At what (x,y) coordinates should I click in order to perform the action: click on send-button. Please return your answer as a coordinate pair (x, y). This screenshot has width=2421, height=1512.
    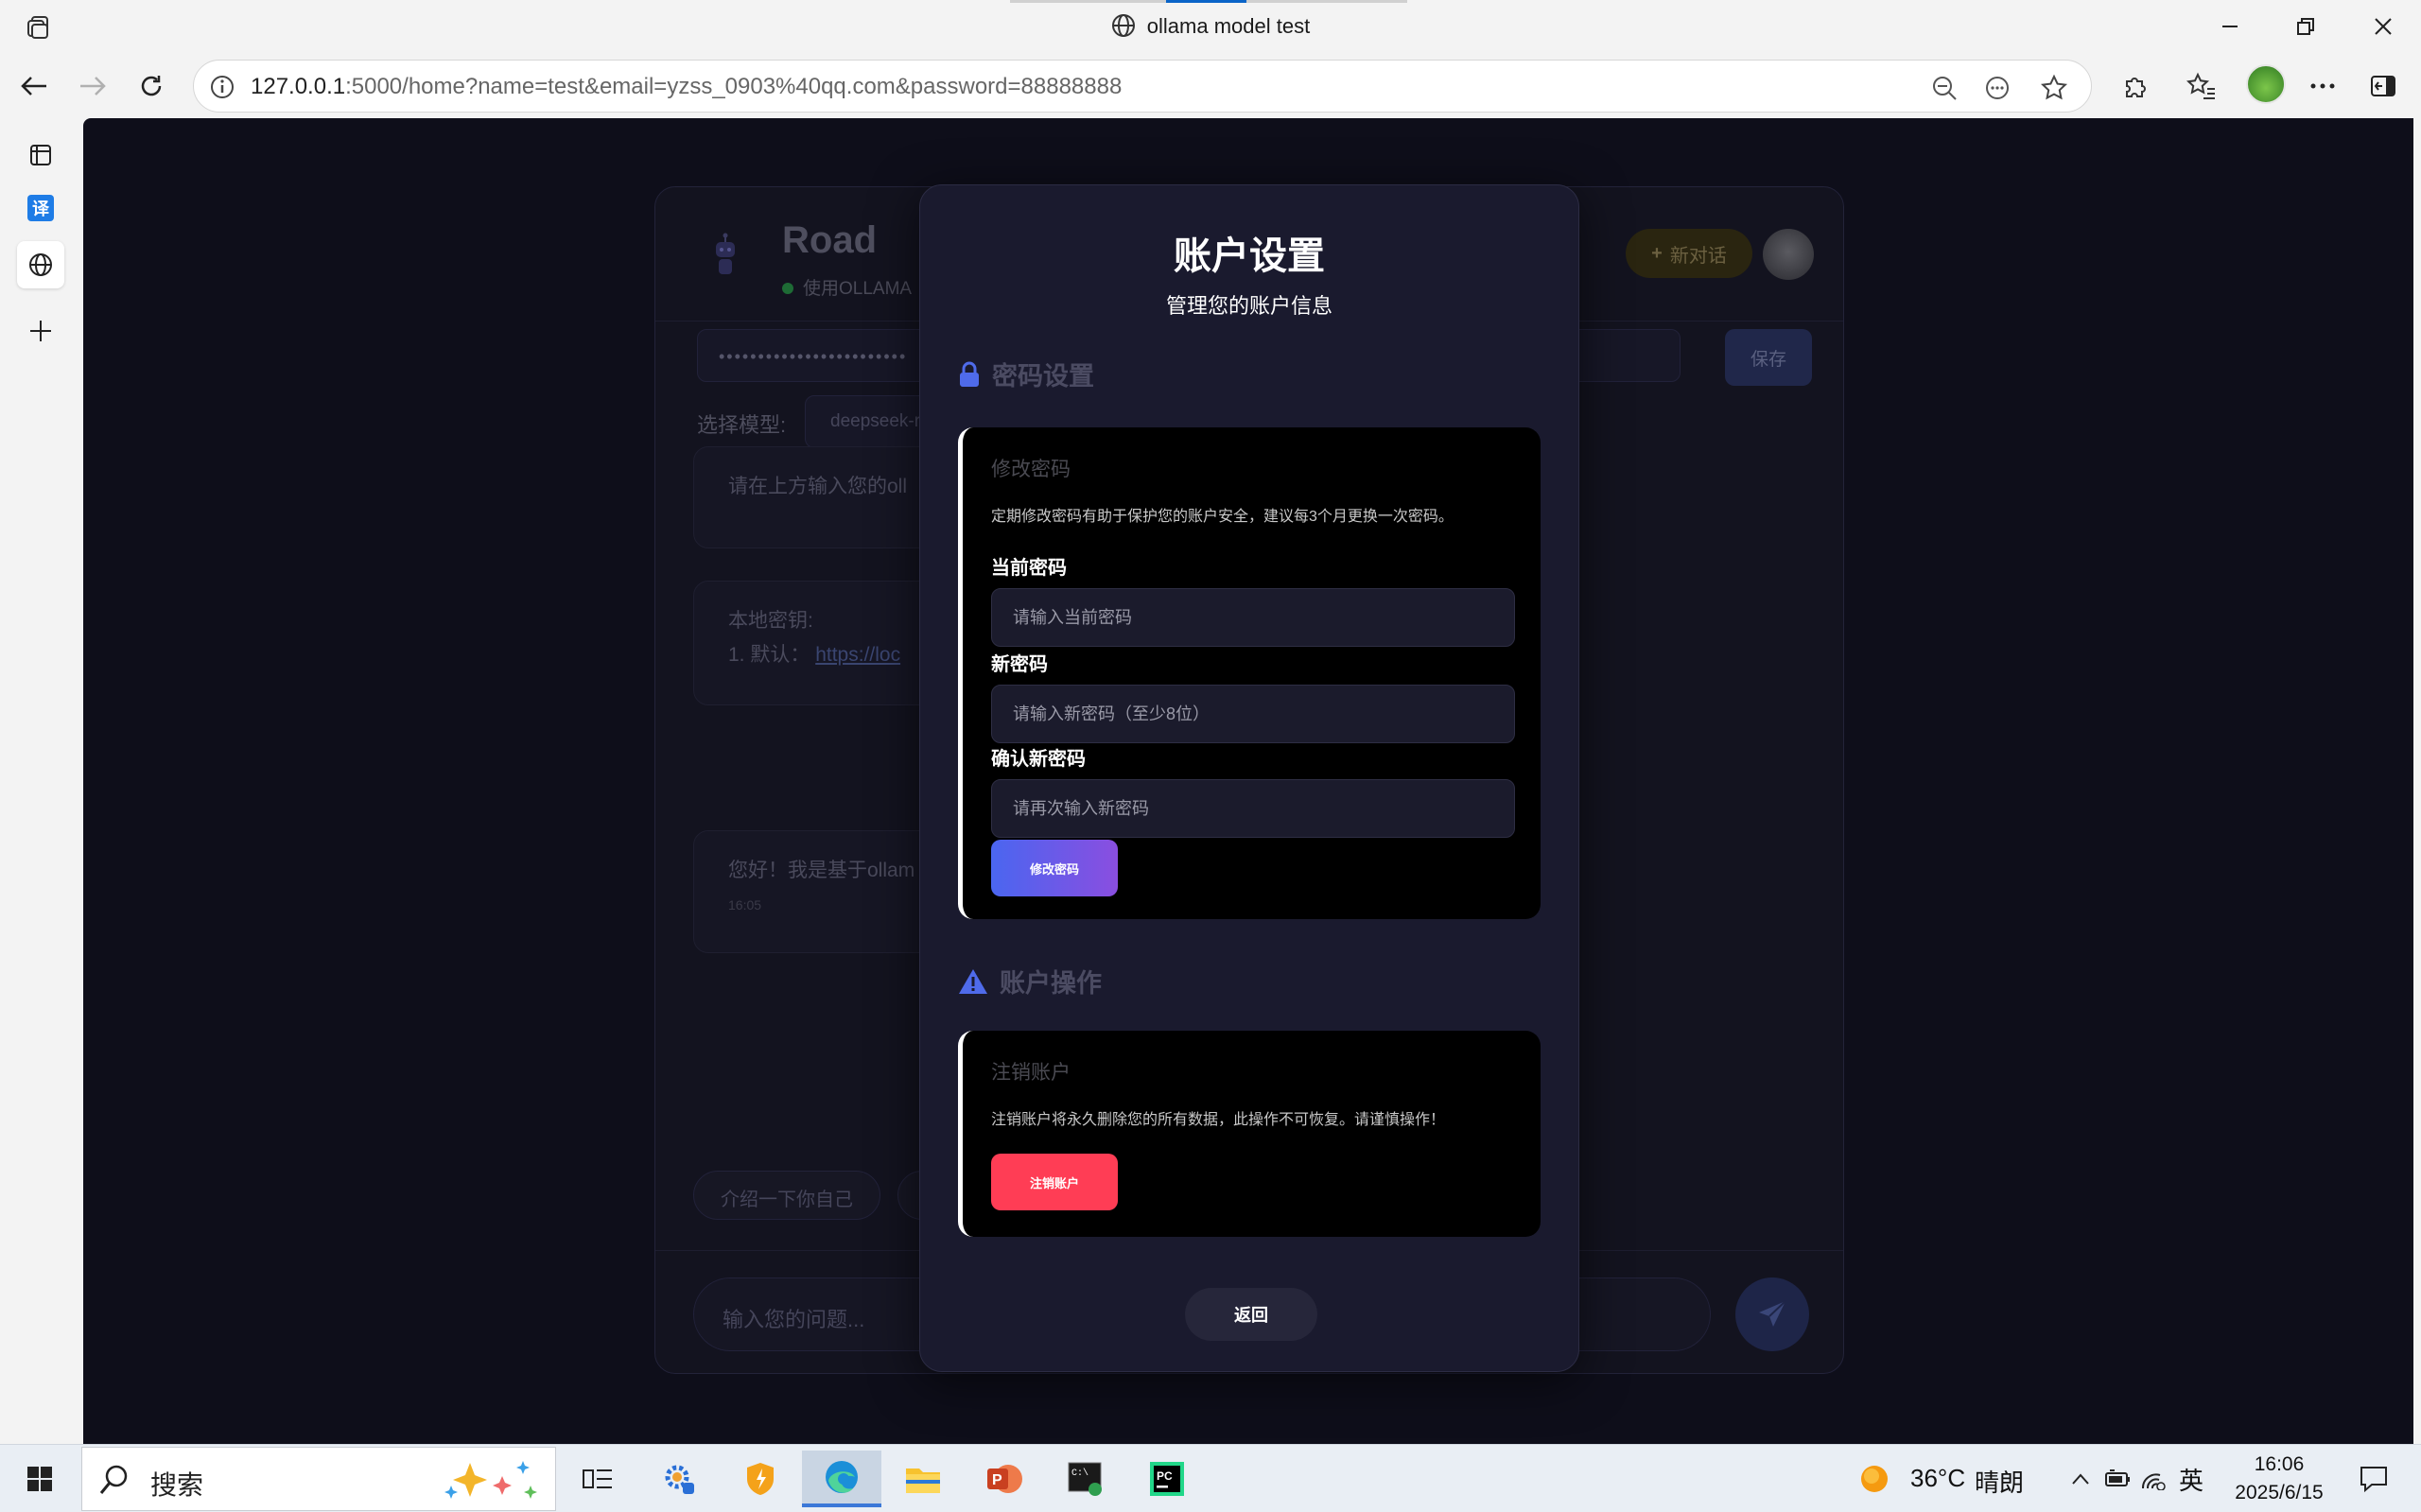
    Looking at the image, I should click on (1772, 1314).